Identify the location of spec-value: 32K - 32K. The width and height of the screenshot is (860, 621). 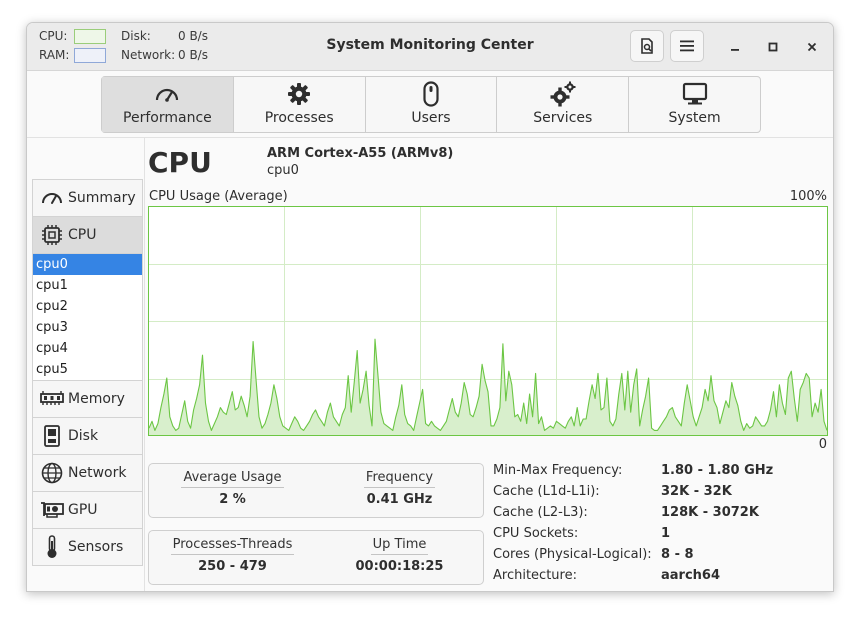
(696, 491).